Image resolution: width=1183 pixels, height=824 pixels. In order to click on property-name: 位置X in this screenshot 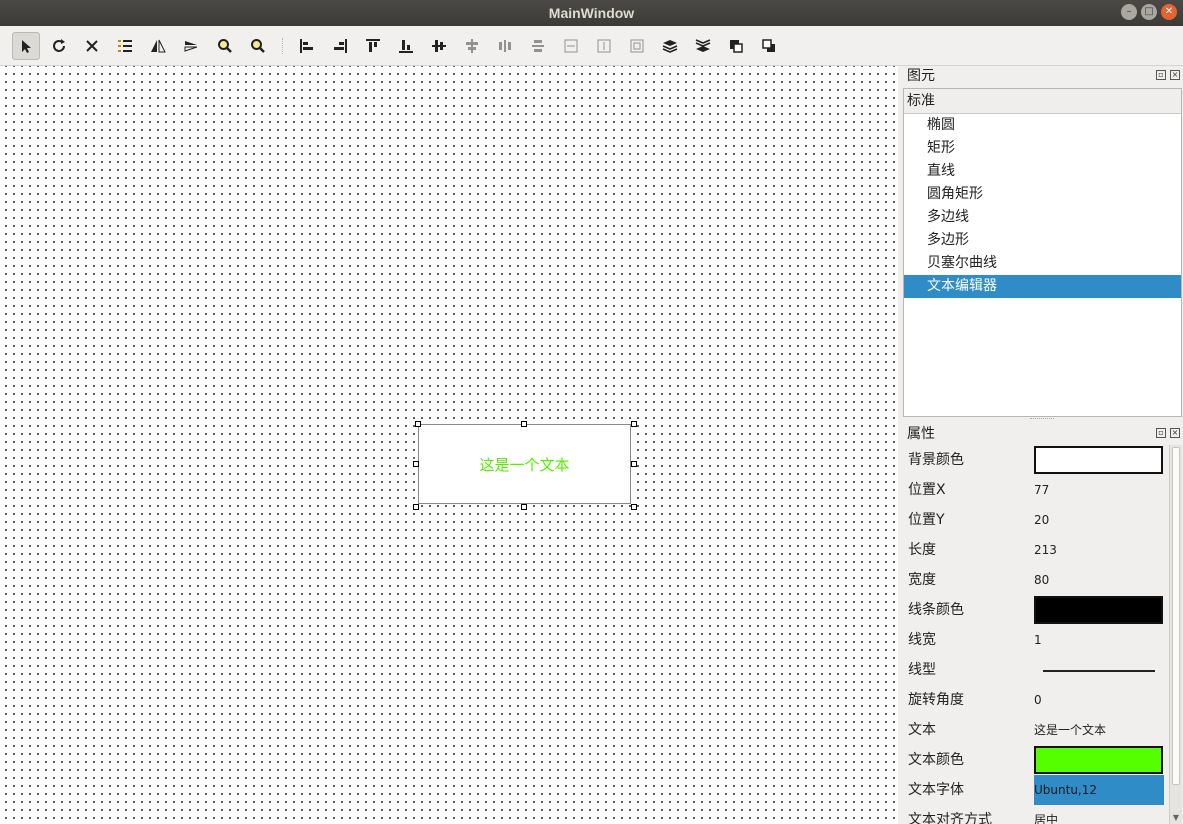, I will do `click(927, 490)`.